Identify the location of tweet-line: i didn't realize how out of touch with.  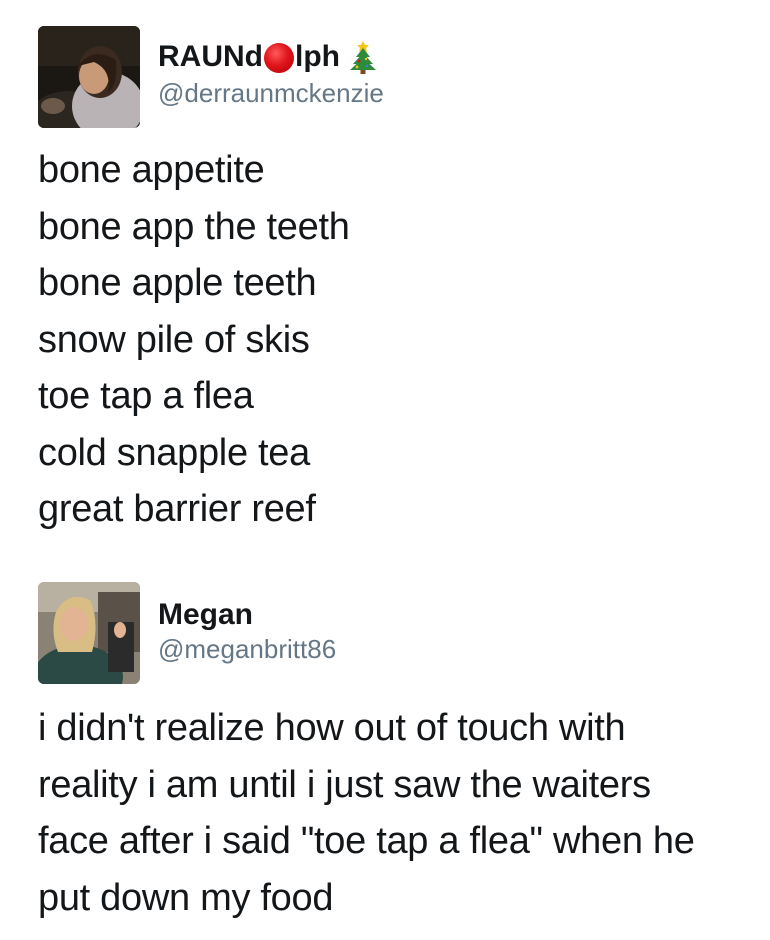
(332, 728).